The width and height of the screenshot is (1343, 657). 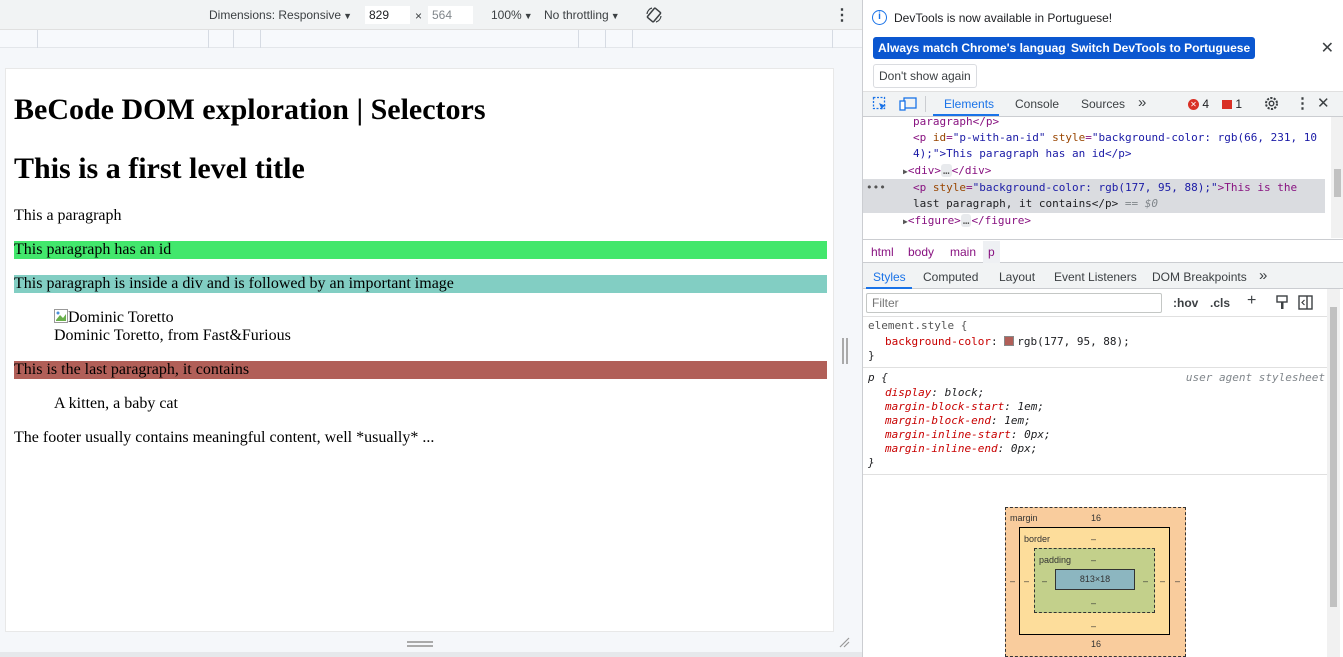 I want to click on color-swatch-icon, so click(x=1009, y=341).